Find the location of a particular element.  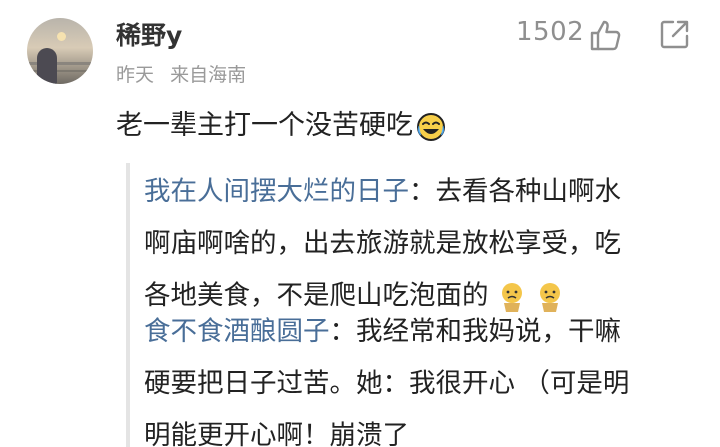

reply-line: 明能更开心啊！崩溃了 is located at coordinates (386, 428).